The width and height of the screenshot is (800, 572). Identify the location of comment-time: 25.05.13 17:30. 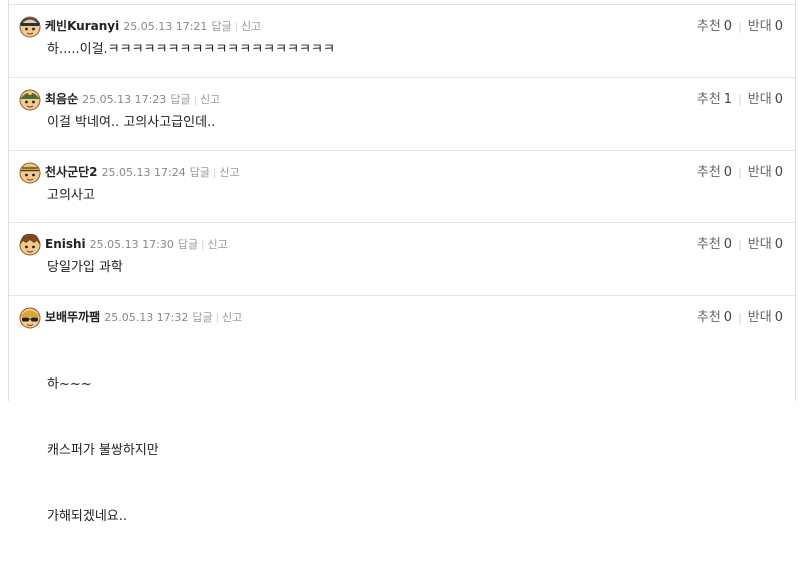
(131, 244).